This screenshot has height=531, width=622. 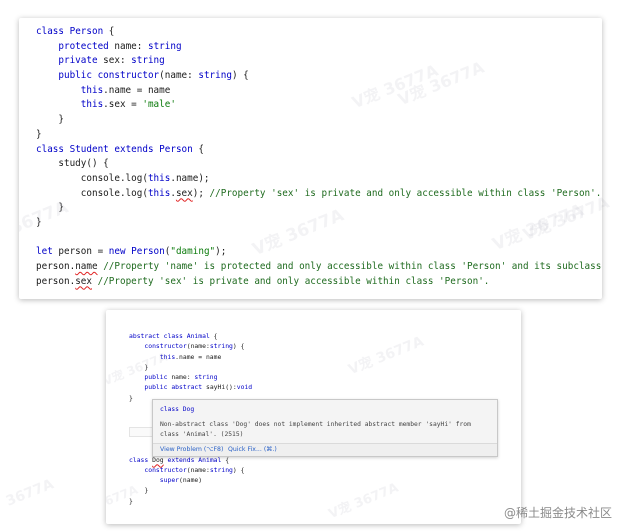 I want to click on code-line: console.log(this.name);, so click(x=319, y=179).